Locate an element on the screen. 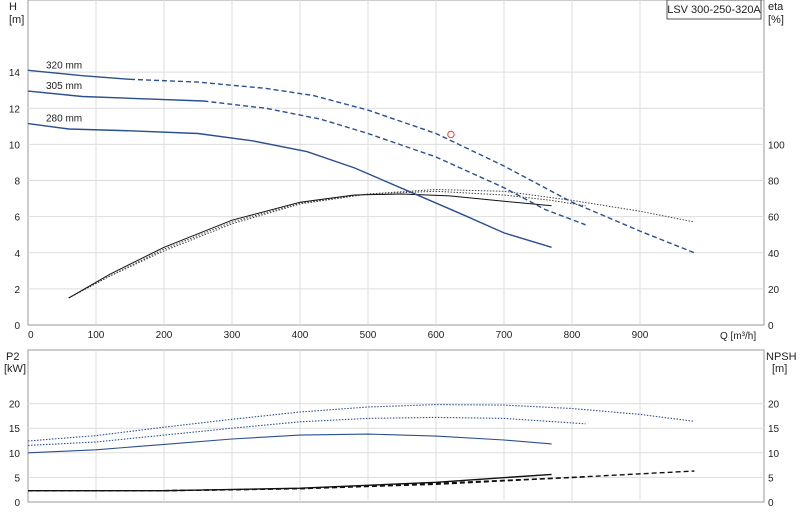  eta-tick-label: 20 is located at coordinates (774, 290).